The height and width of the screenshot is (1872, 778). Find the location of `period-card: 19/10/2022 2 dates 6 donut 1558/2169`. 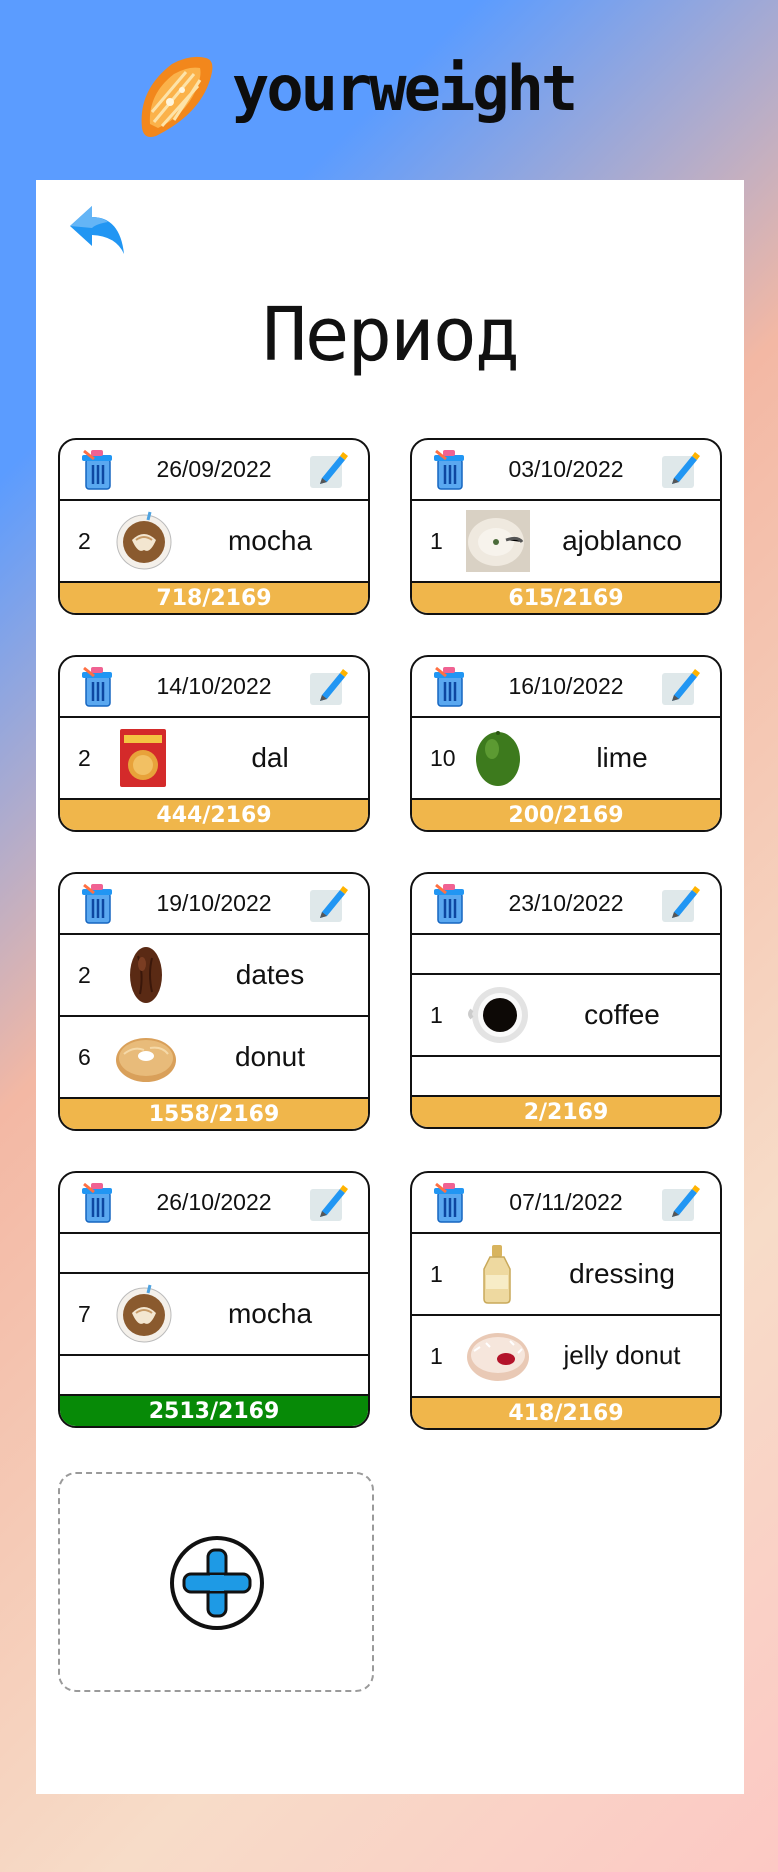

period-card: 19/10/2022 2 dates 6 donut 1558/2169 is located at coordinates (214, 1001).